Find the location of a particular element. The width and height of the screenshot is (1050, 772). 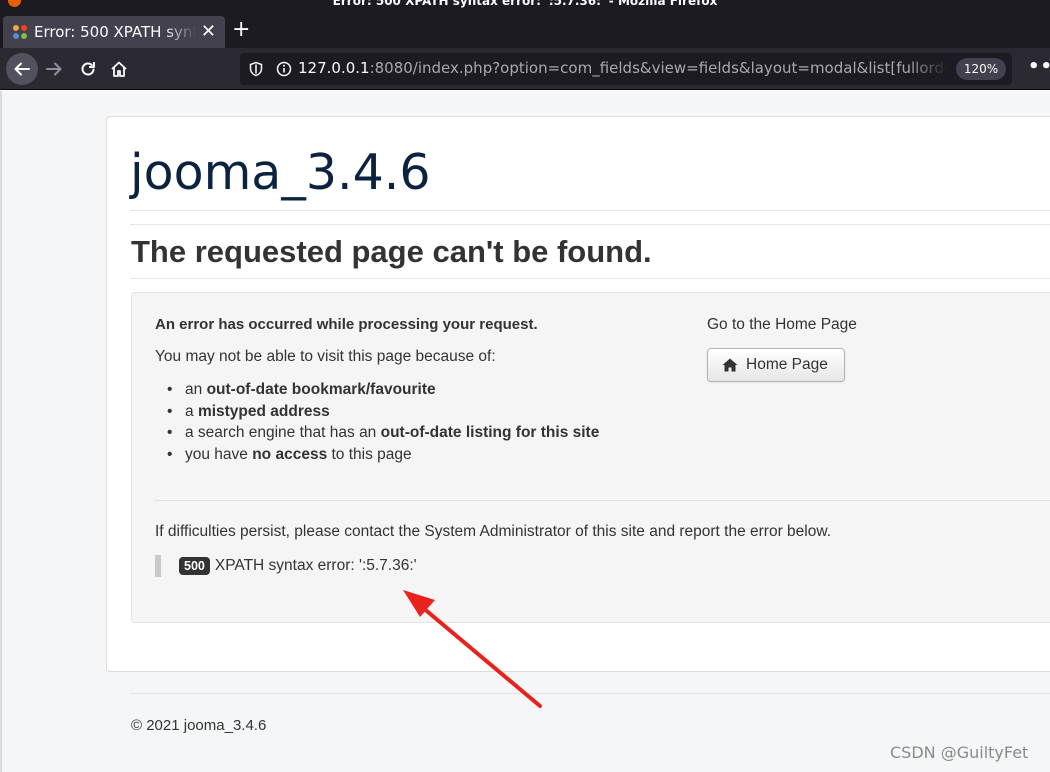

reload-button is located at coordinates (88, 69).